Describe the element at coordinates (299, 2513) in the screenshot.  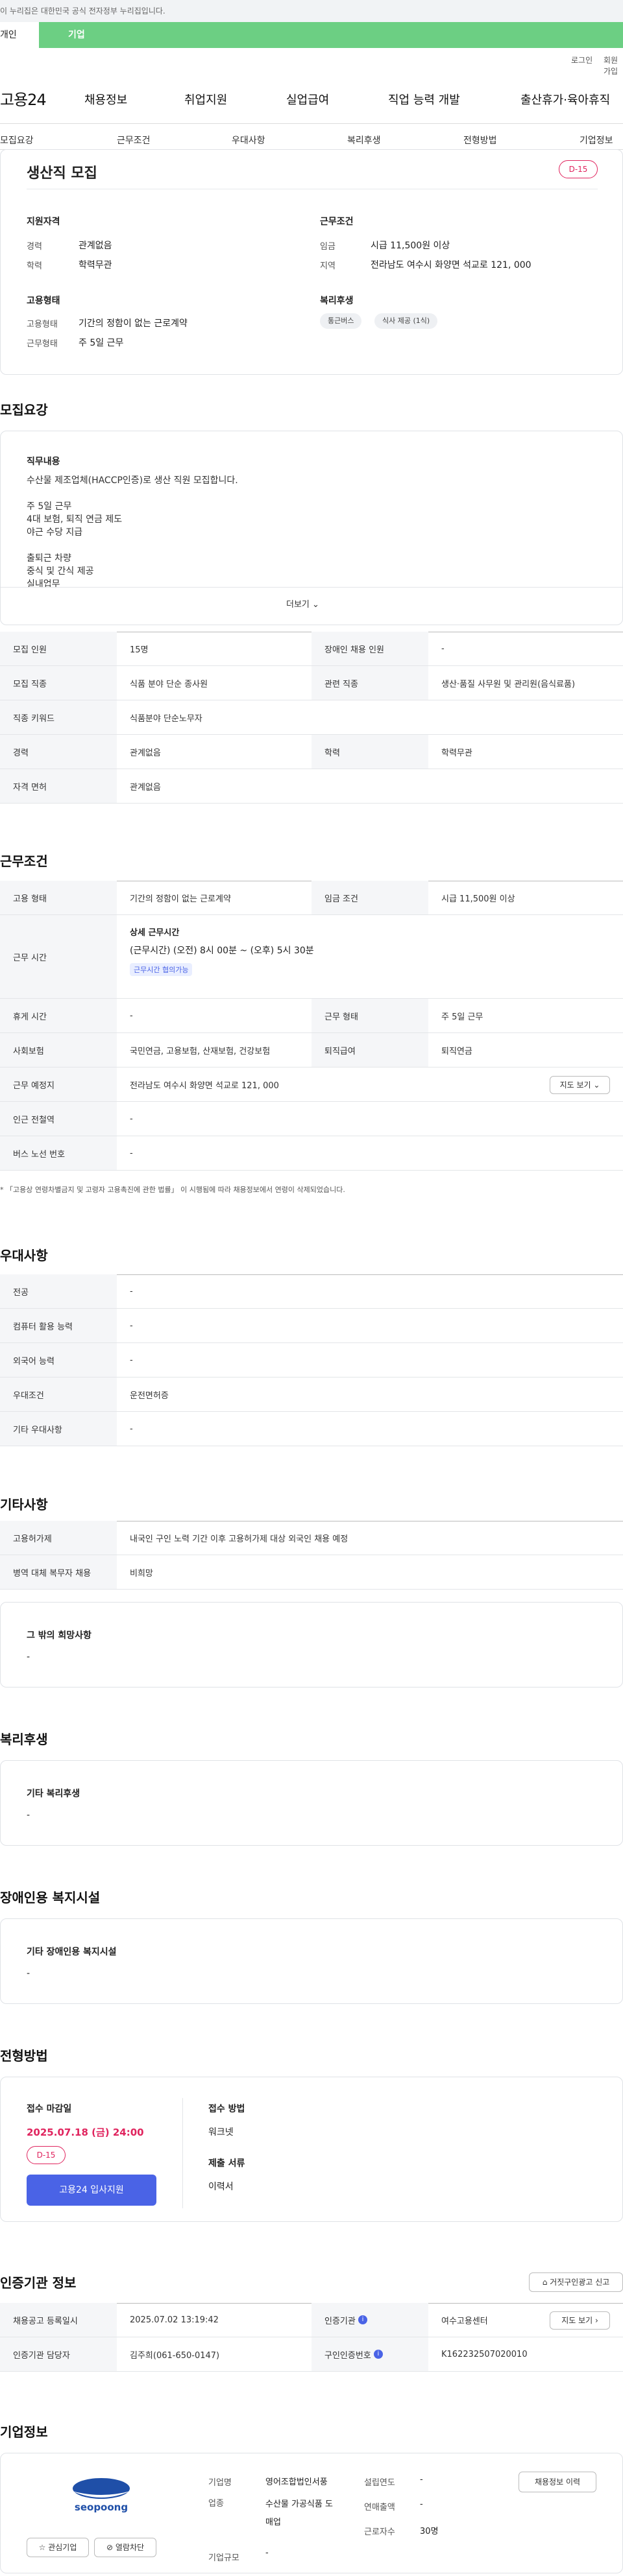
I see `company-field-value: 수산물 가공식품 도매업` at that location.